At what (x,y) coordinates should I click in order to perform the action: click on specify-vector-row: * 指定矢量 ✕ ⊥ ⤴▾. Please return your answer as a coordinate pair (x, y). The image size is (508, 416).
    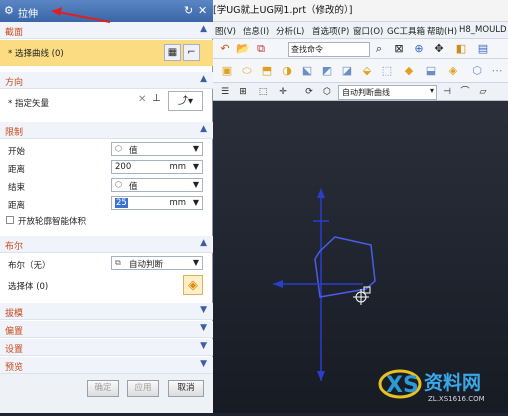
    Looking at the image, I should click on (106, 102).